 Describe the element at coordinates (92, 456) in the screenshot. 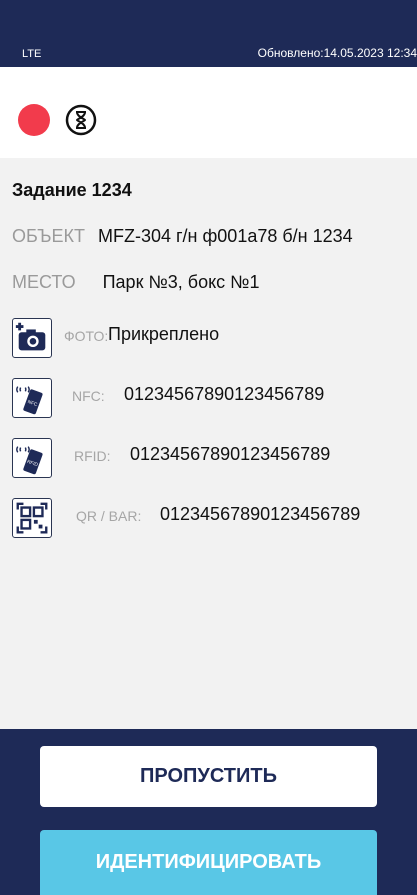

I see `rfid-label: RFID:` at that location.